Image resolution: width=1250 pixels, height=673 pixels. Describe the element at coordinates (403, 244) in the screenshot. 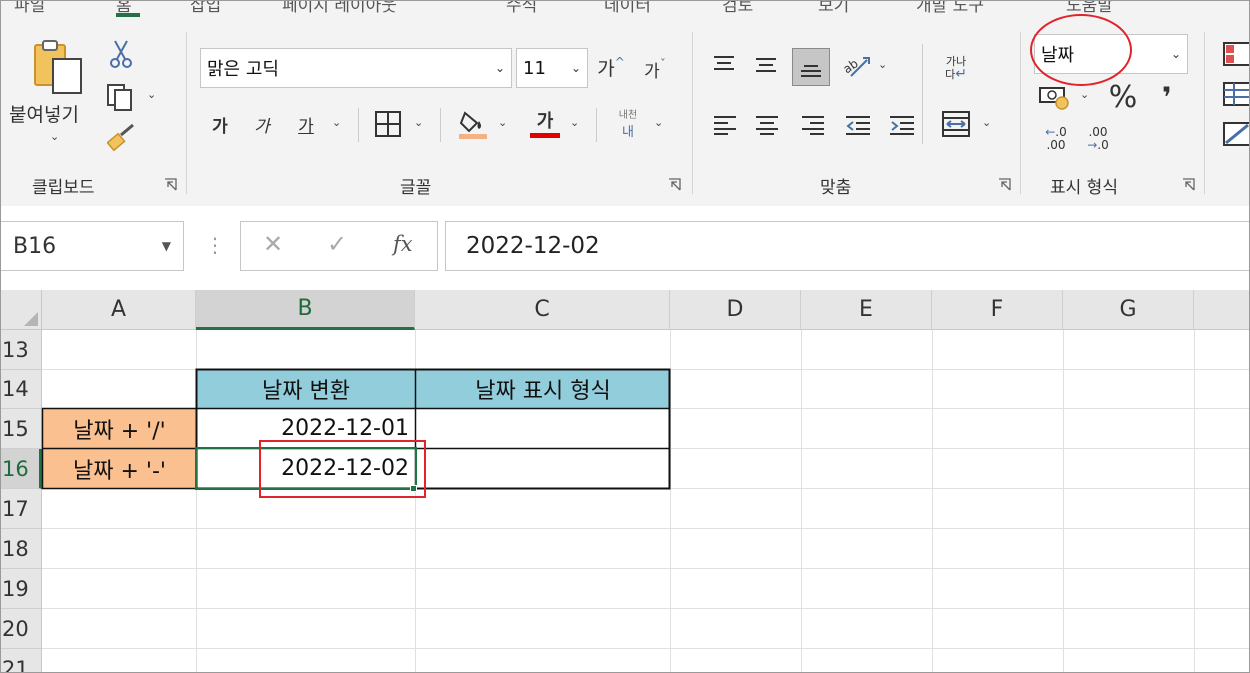

I see `insert-function-icon: fx` at that location.